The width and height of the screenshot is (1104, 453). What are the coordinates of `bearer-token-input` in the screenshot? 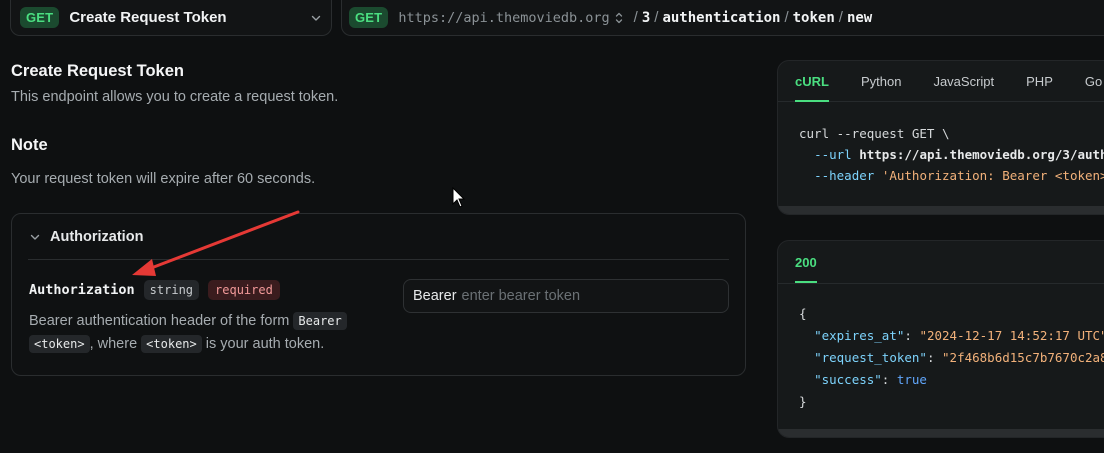 It's located at (586, 296).